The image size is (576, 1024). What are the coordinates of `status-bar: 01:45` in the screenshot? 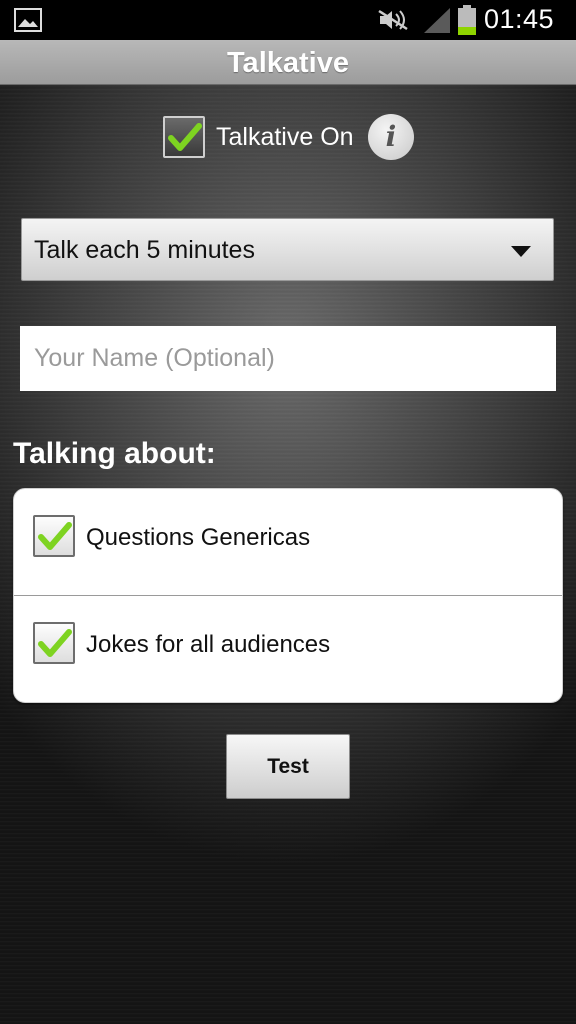 It's located at (288, 20).